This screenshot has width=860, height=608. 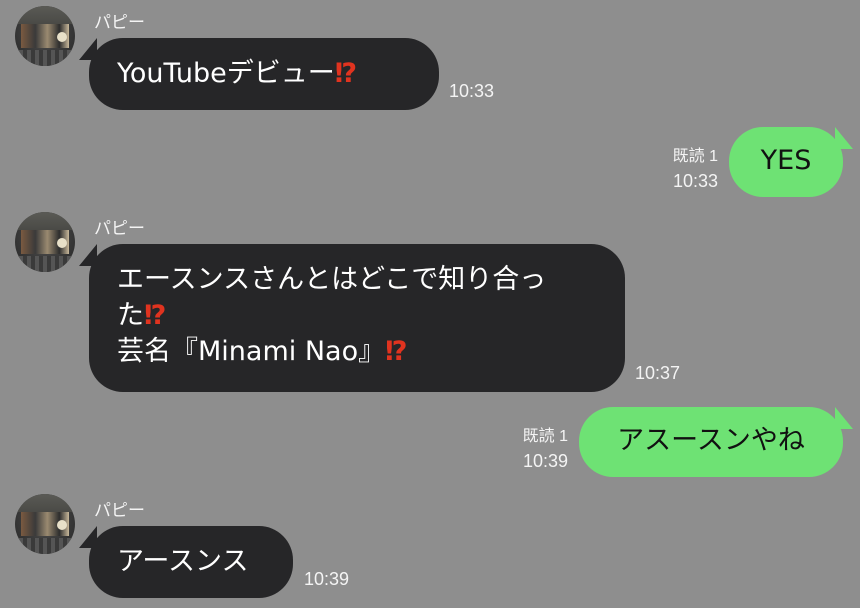 What do you see at coordinates (130, 315) in the screenshot?
I see `message-text-line: た` at bounding box center [130, 315].